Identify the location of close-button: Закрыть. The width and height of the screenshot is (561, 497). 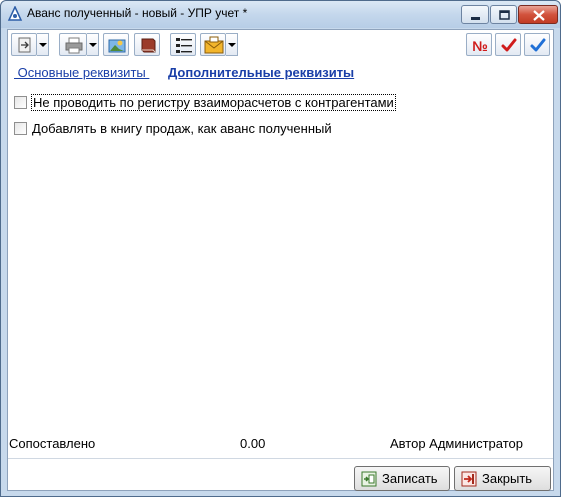
(502, 478).